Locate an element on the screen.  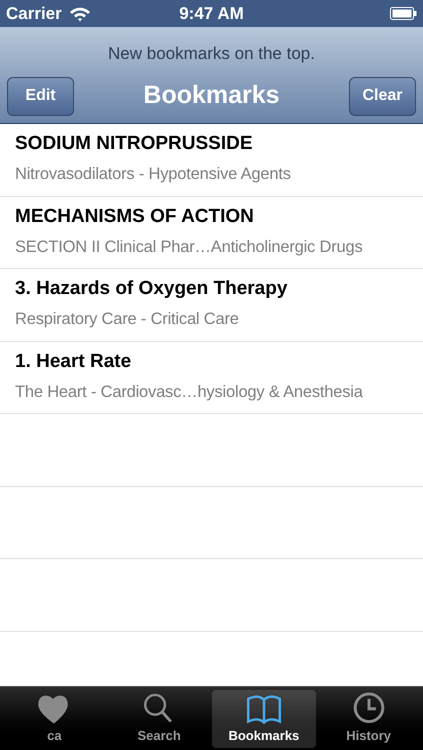
bookmark-title: MECHANISMS OF ACTION is located at coordinates (135, 216).